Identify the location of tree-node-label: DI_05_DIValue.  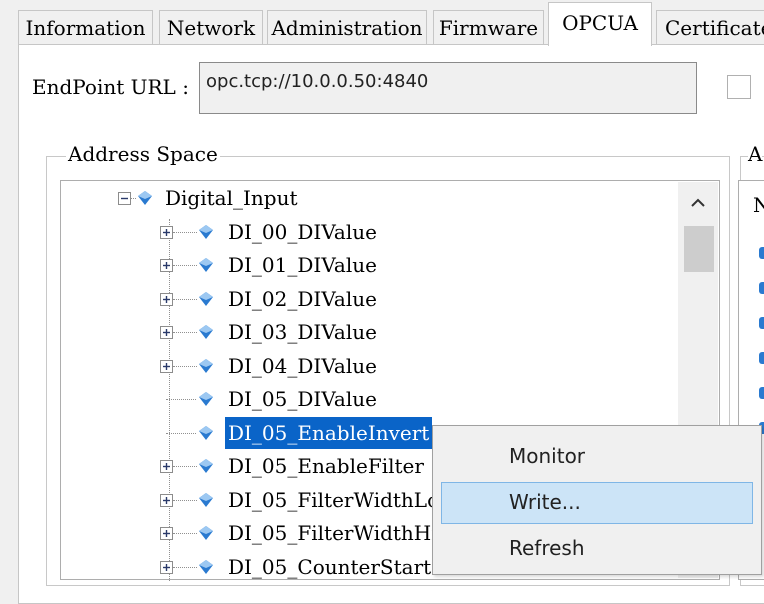
(302, 399).